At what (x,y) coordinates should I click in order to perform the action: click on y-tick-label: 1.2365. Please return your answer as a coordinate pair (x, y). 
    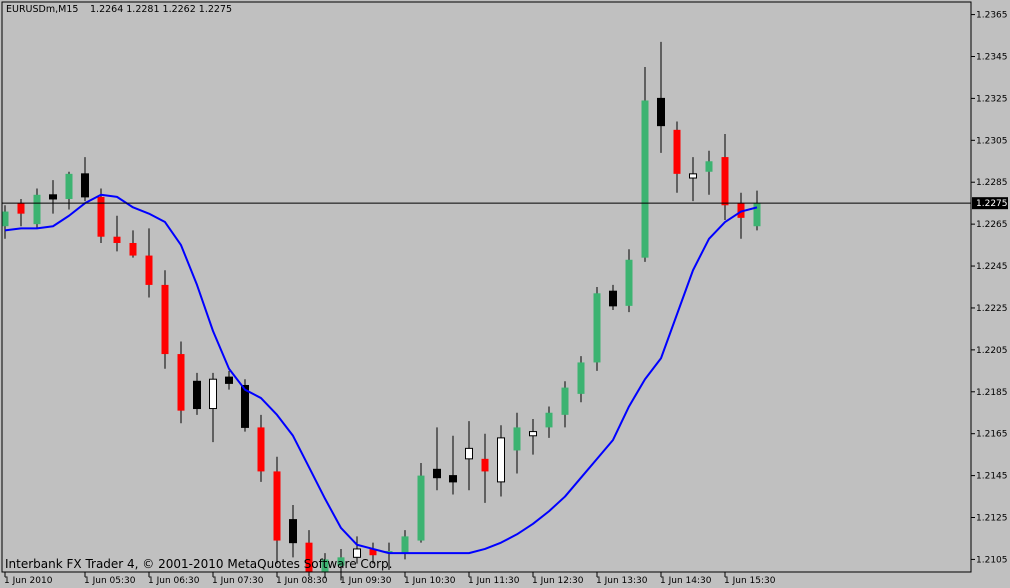
    Looking at the image, I should click on (992, 16).